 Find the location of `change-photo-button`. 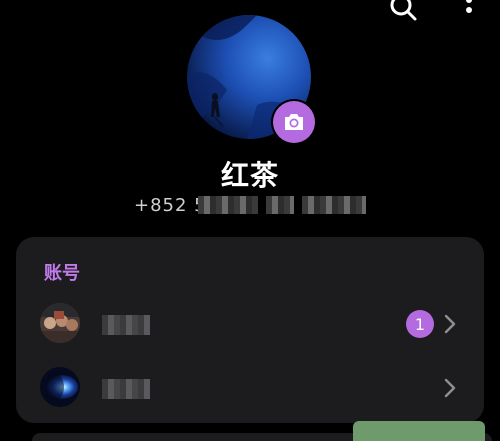

change-photo-button is located at coordinates (294, 122).